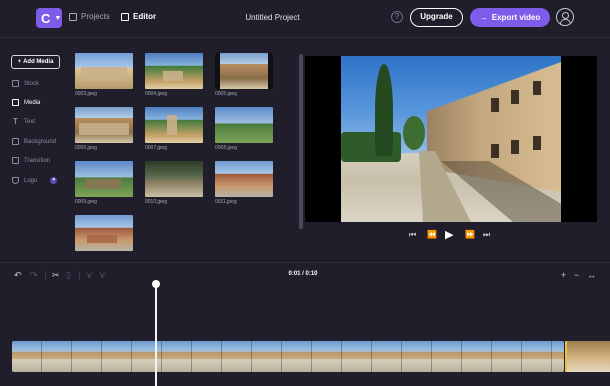 The image size is (610, 386). I want to click on rewind-icon: ⏪, so click(432, 235).